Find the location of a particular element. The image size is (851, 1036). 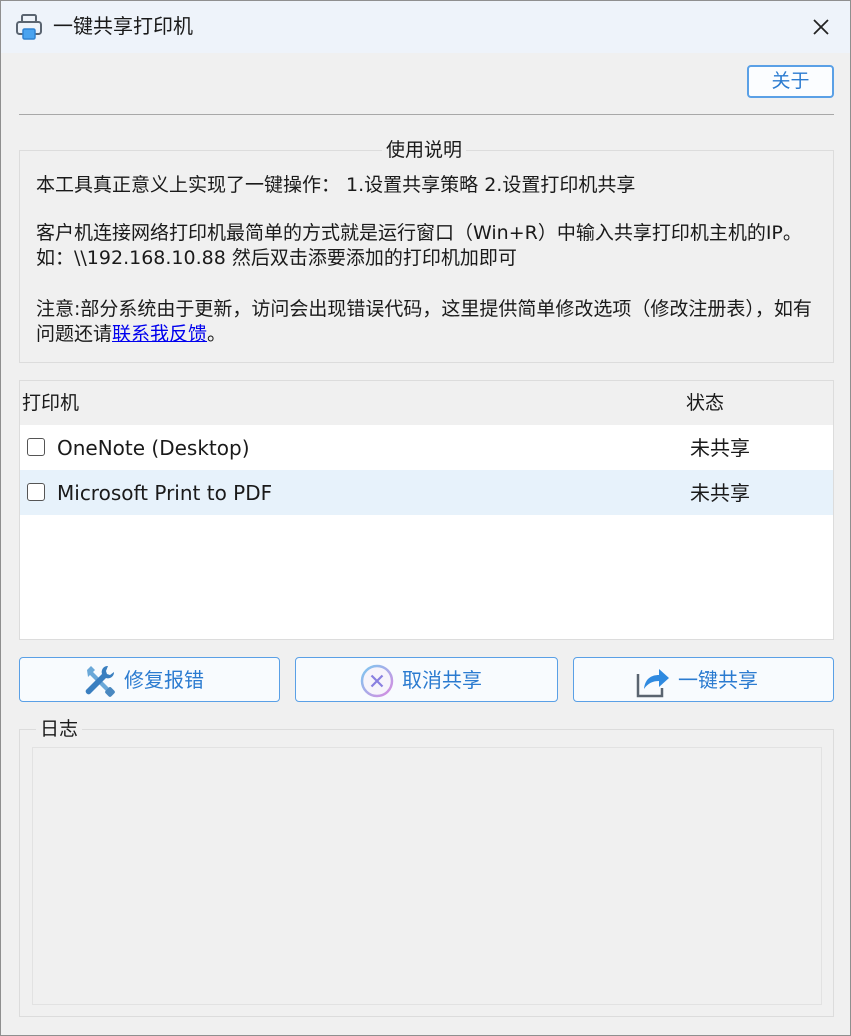

window-title: 一键共享打印机 is located at coordinates (123, 26).